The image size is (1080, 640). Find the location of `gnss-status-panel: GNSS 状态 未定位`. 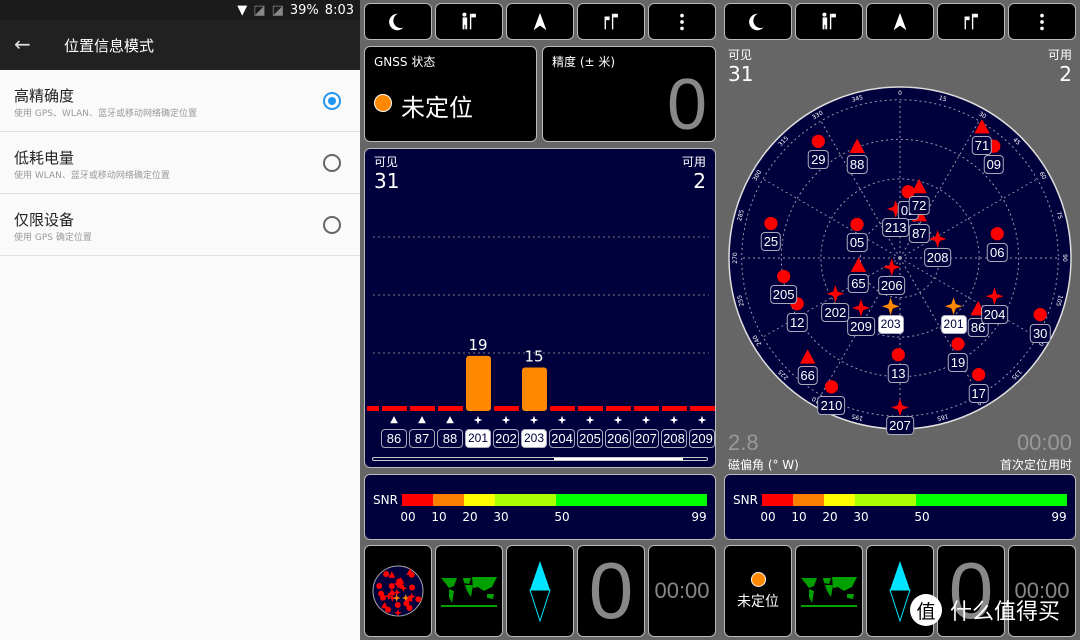

gnss-status-panel: GNSS 状态 未定位 is located at coordinates (450, 94).